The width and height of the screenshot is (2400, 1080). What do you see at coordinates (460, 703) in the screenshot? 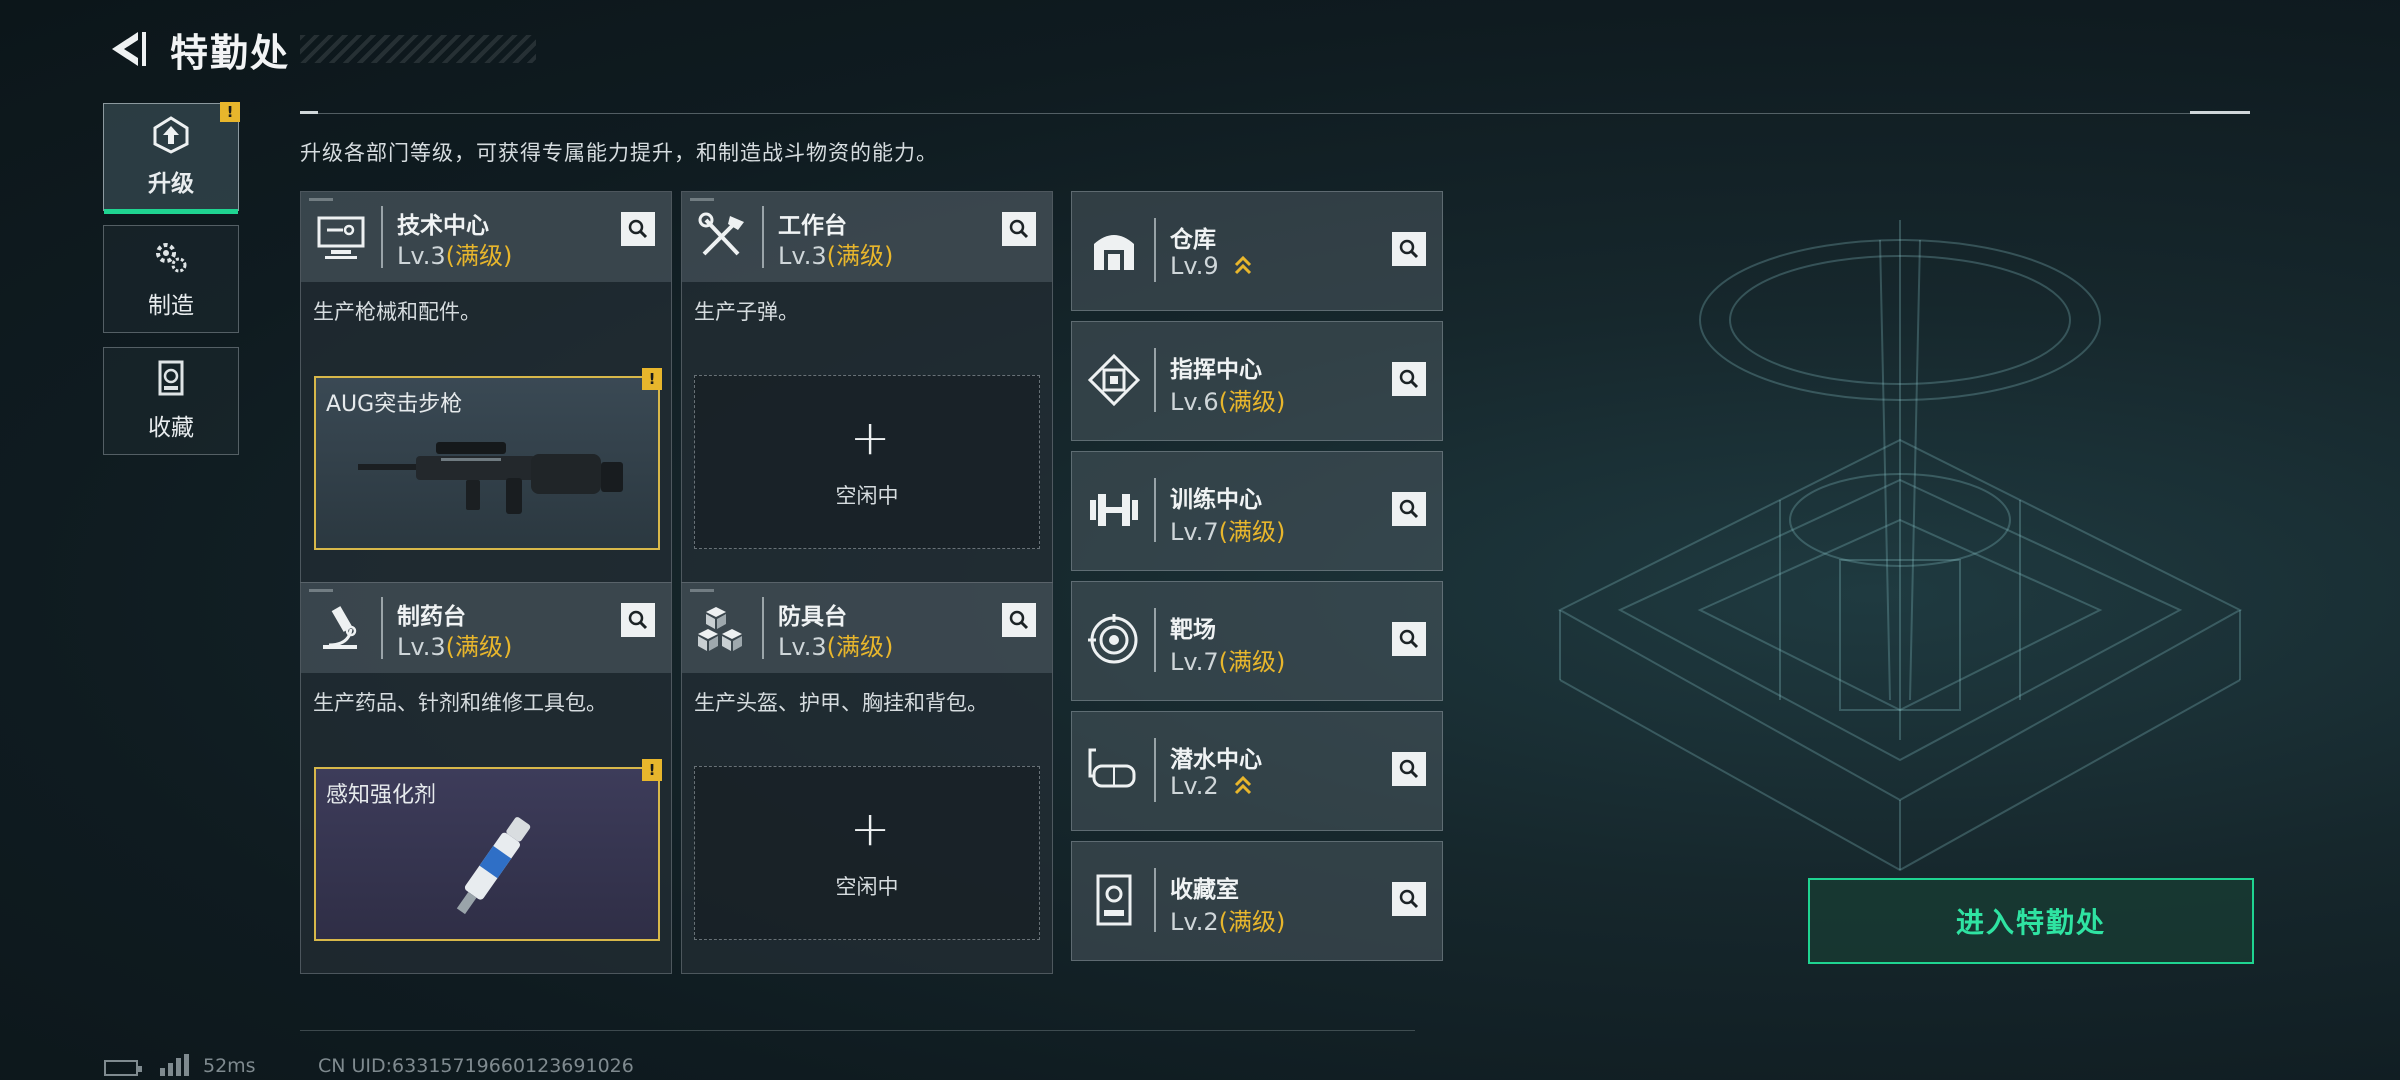
I see `dept-desc: 生产药品、针剂和维修工具包。` at bounding box center [460, 703].